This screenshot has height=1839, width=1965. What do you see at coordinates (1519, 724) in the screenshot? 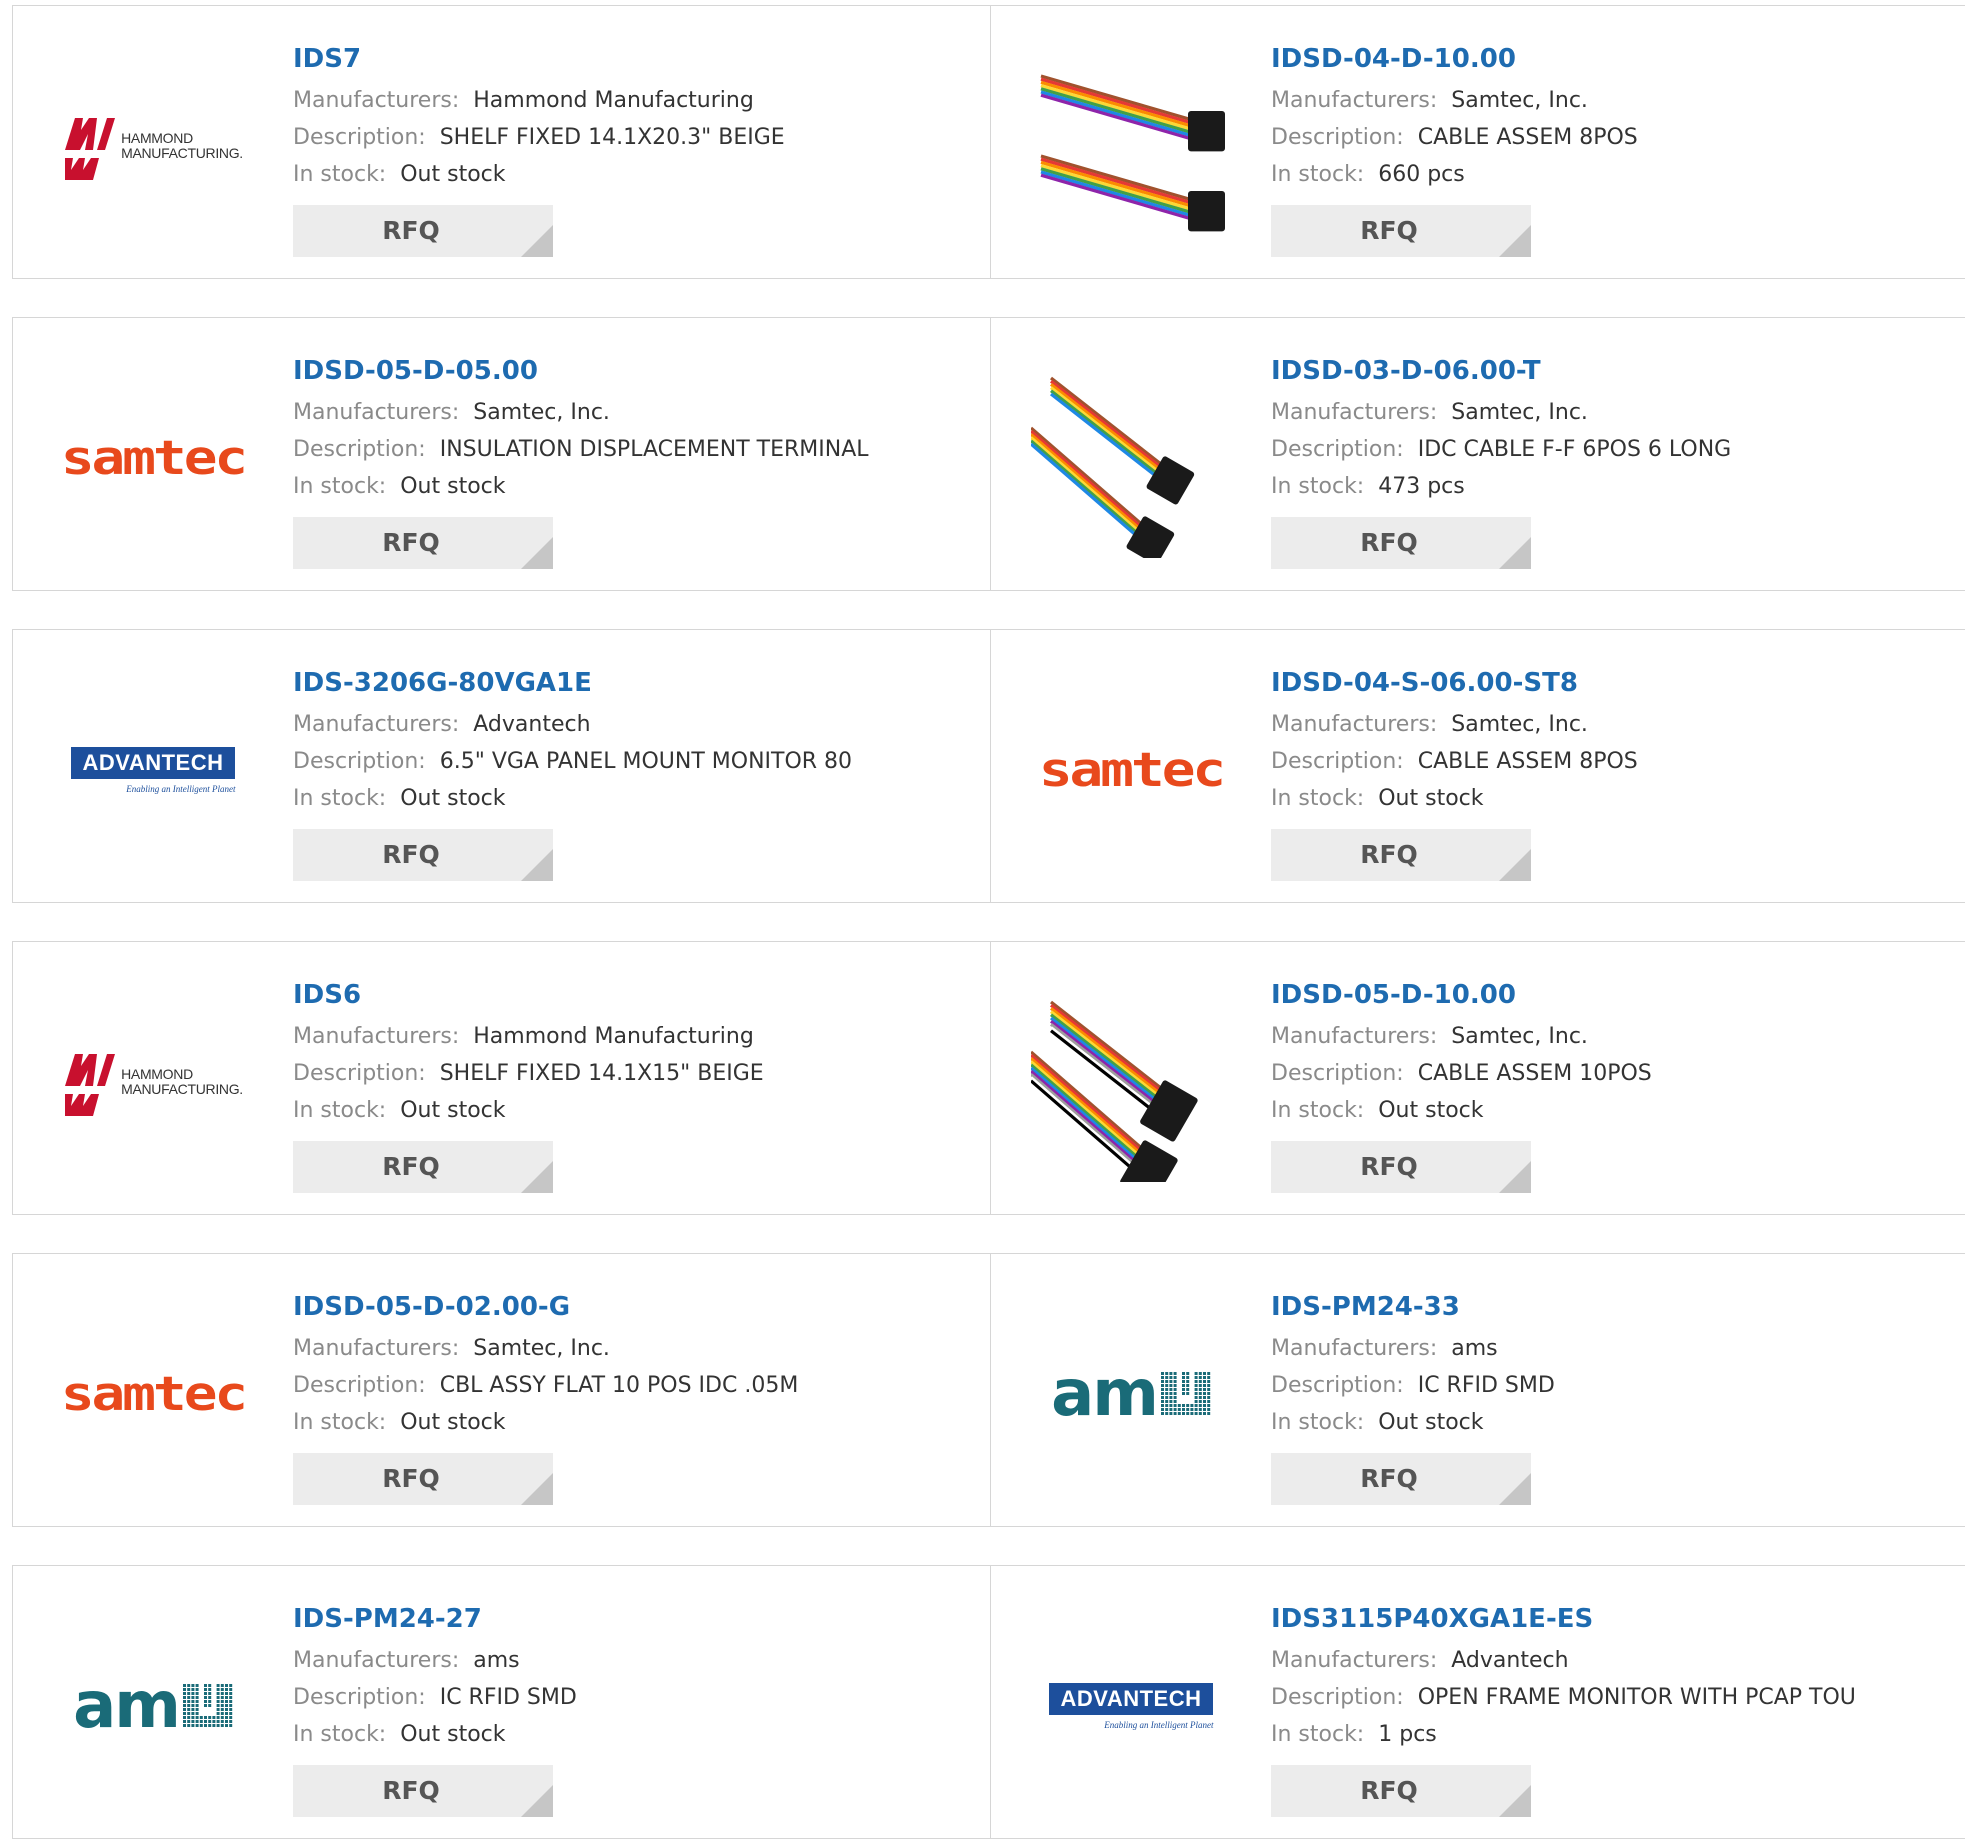
I see `manufacturer-value: Samtec, Inc.` at bounding box center [1519, 724].